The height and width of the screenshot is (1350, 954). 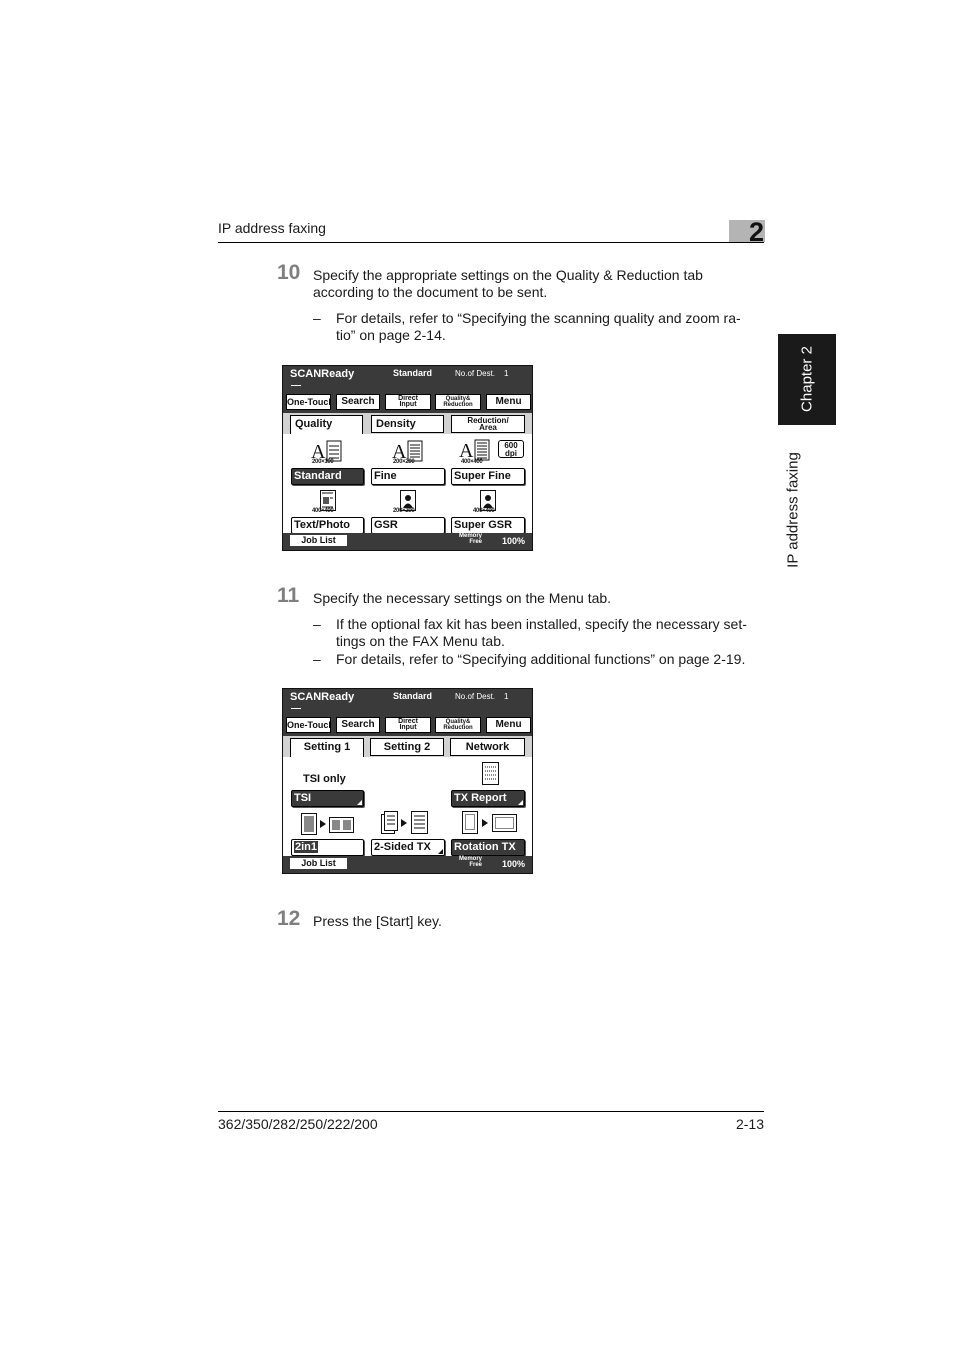 I want to click on rotation-tx-icon, so click(x=489, y=822).